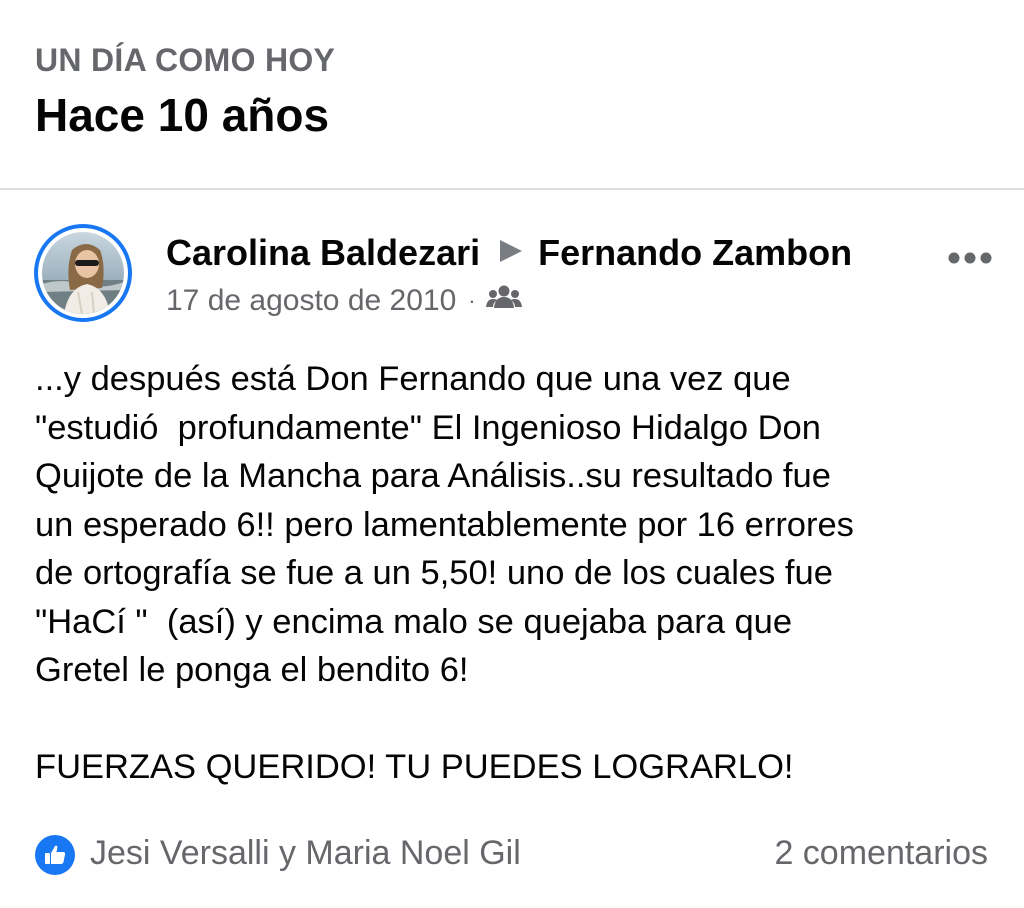 This screenshot has height=908, width=1024. I want to click on friends-icon, so click(503, 301).